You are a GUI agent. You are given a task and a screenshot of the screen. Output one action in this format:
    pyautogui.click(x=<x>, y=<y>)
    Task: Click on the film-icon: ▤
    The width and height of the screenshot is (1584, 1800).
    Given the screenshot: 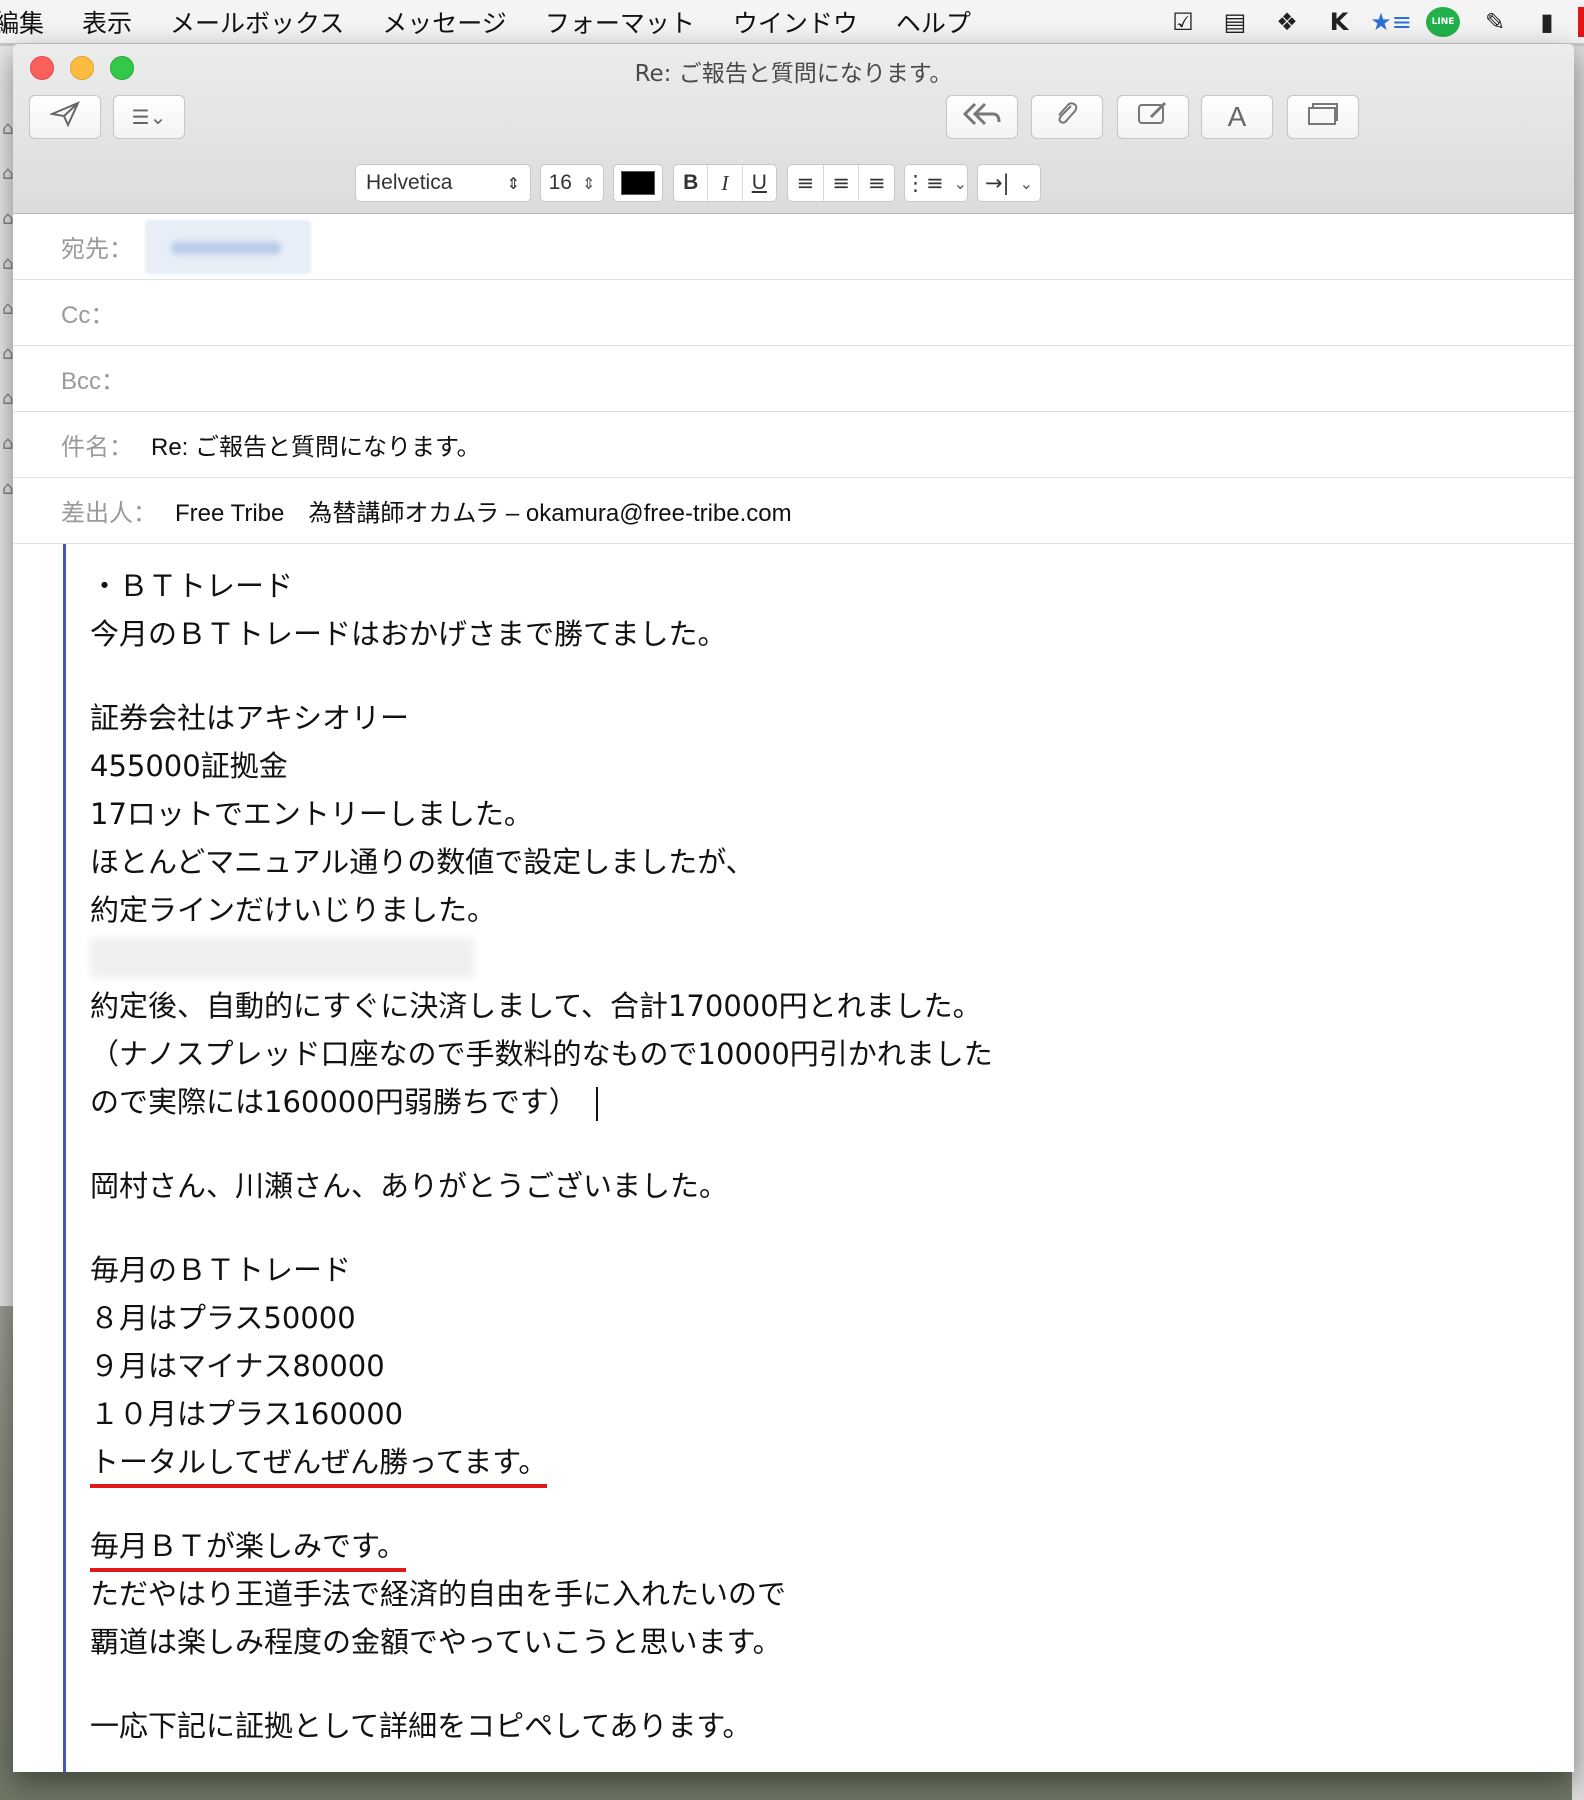 What is the action you would take?
    pyautogui.click(x=1235, y=22)
    